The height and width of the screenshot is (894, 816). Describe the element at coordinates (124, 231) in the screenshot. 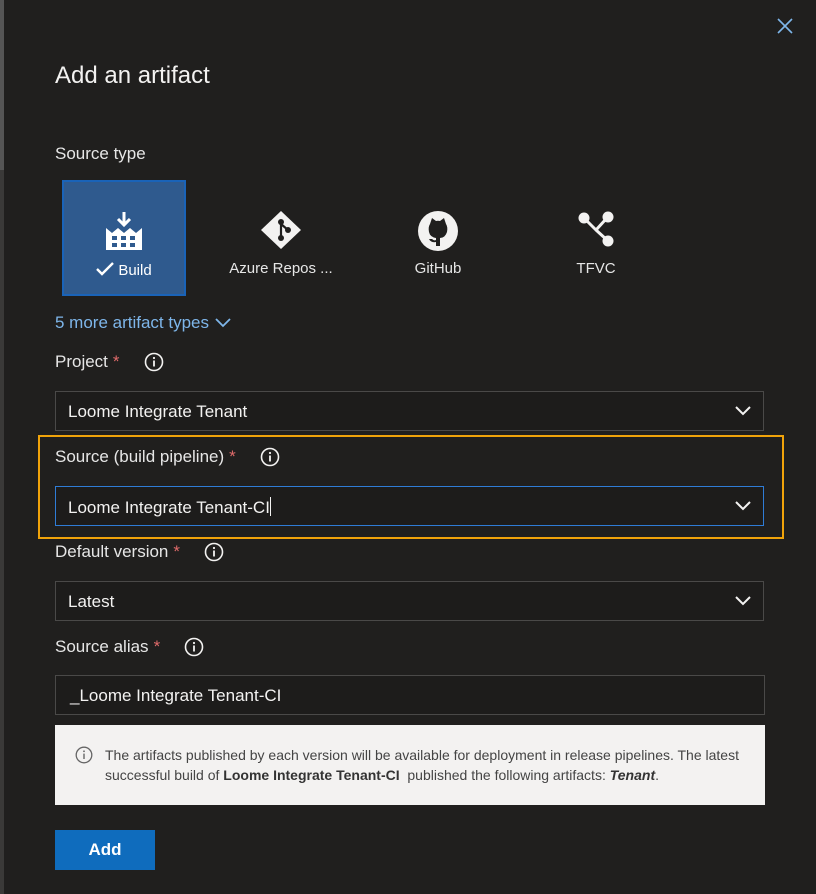

I see `build-icon` at that location.